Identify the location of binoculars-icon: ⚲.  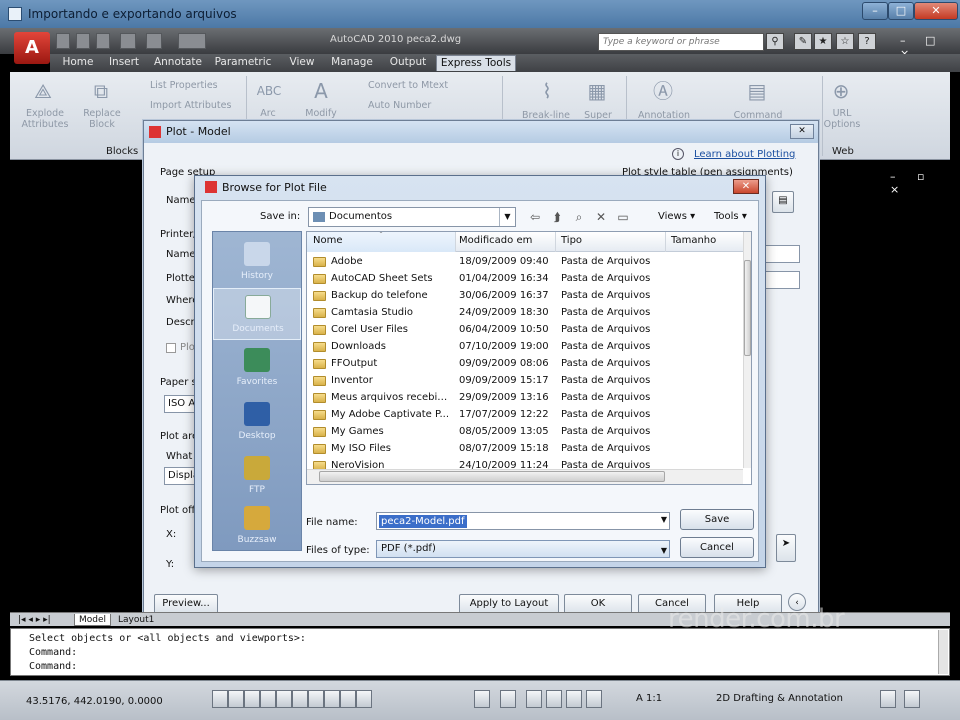
(775, 41).